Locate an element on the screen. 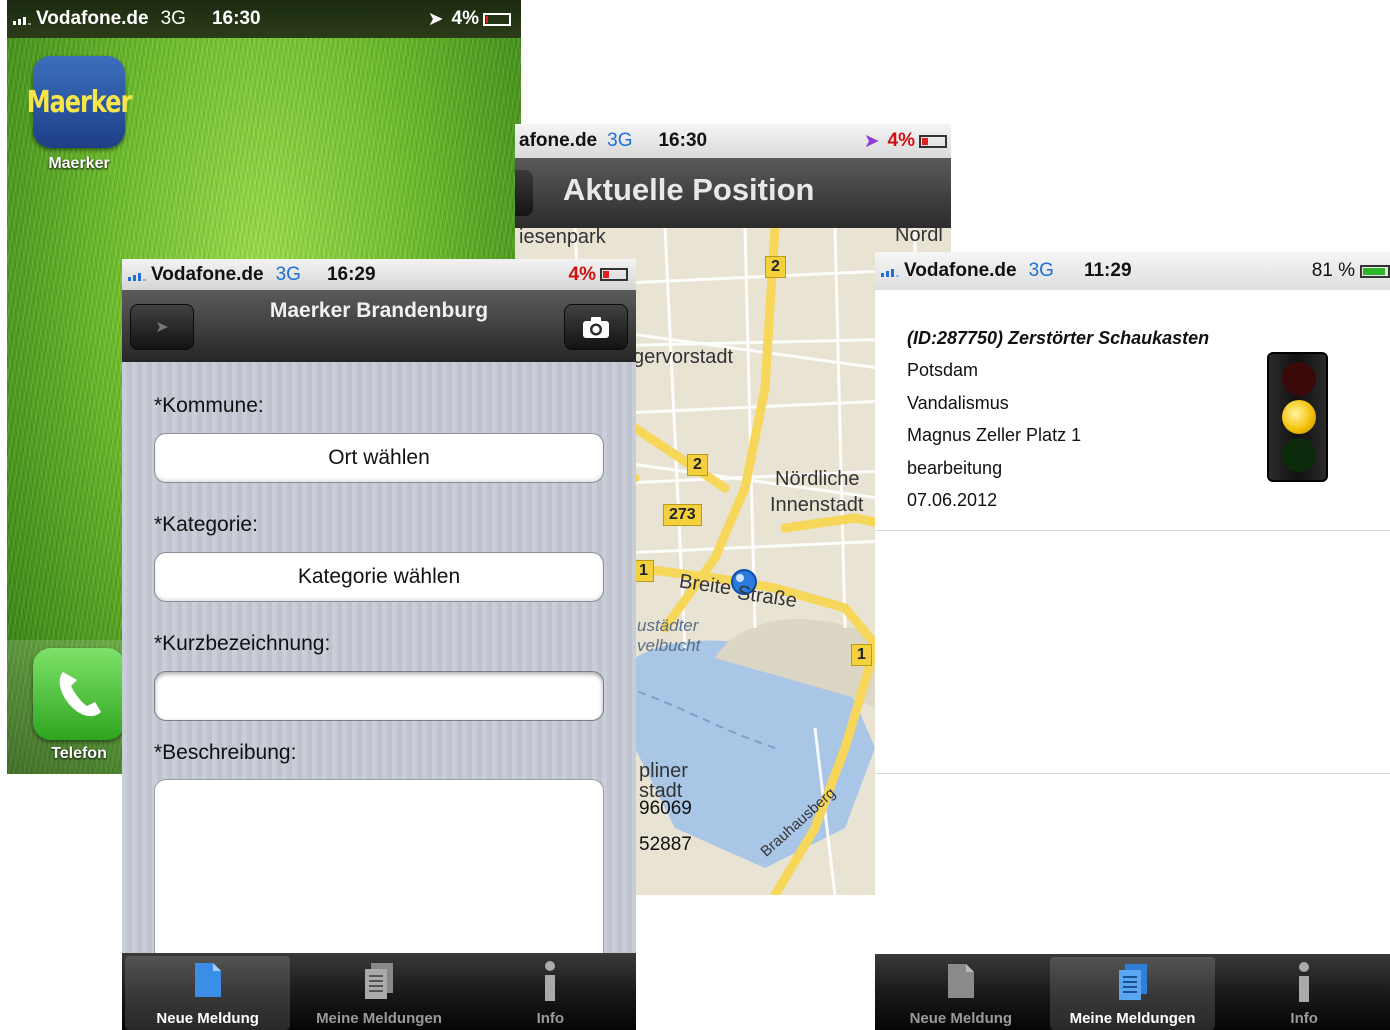 The height and width of the screenshot is (1030, 1390). map-label-neustaedter: ustädter is located at coordinates (668, 625).